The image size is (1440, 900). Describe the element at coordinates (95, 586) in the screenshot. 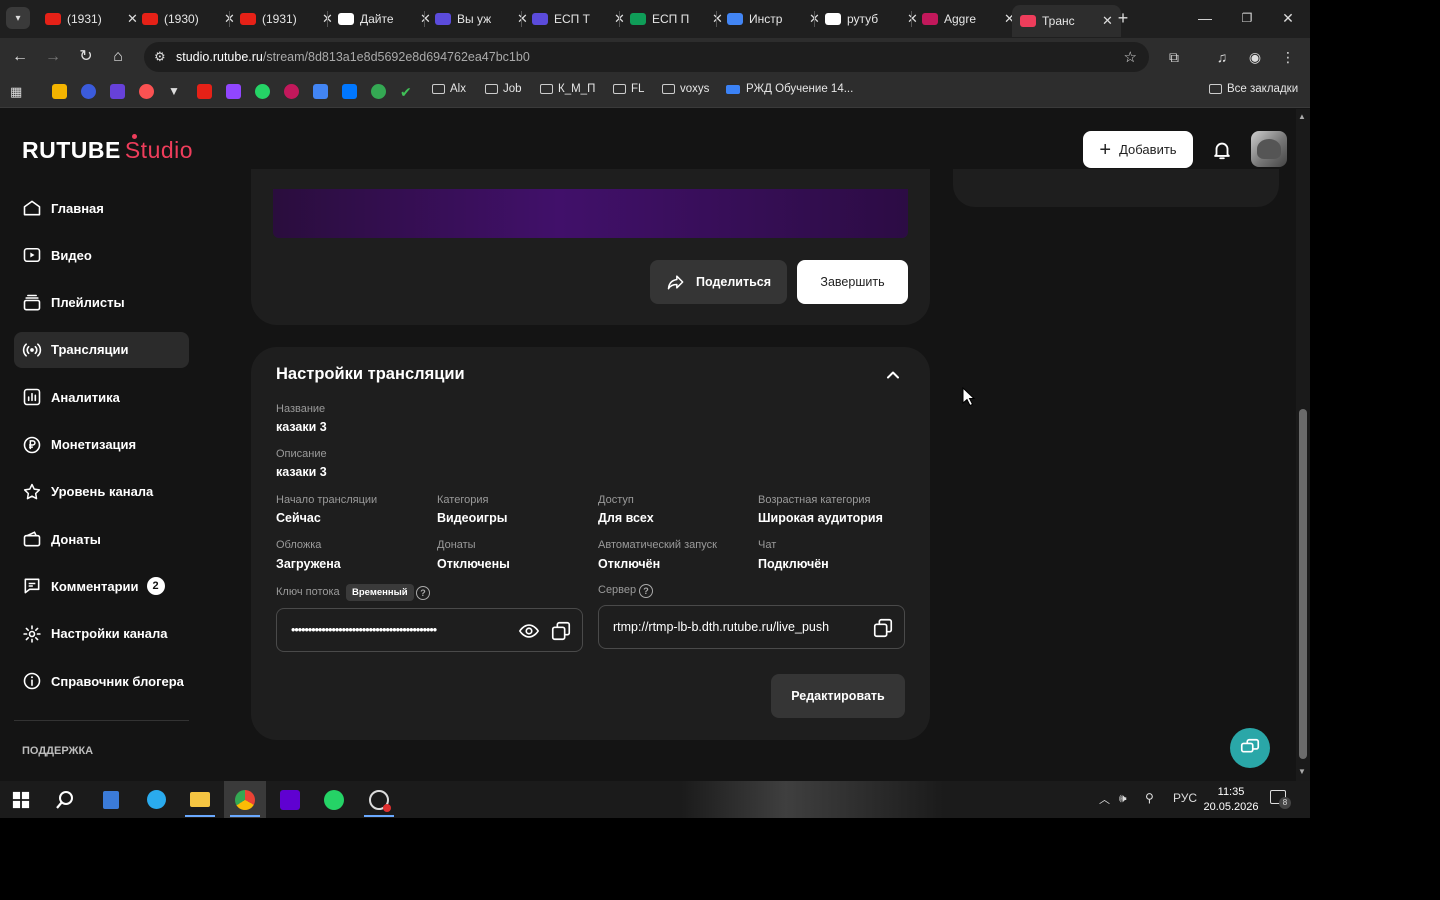

I see `sidebar-item-label: Комментарии` at that location.